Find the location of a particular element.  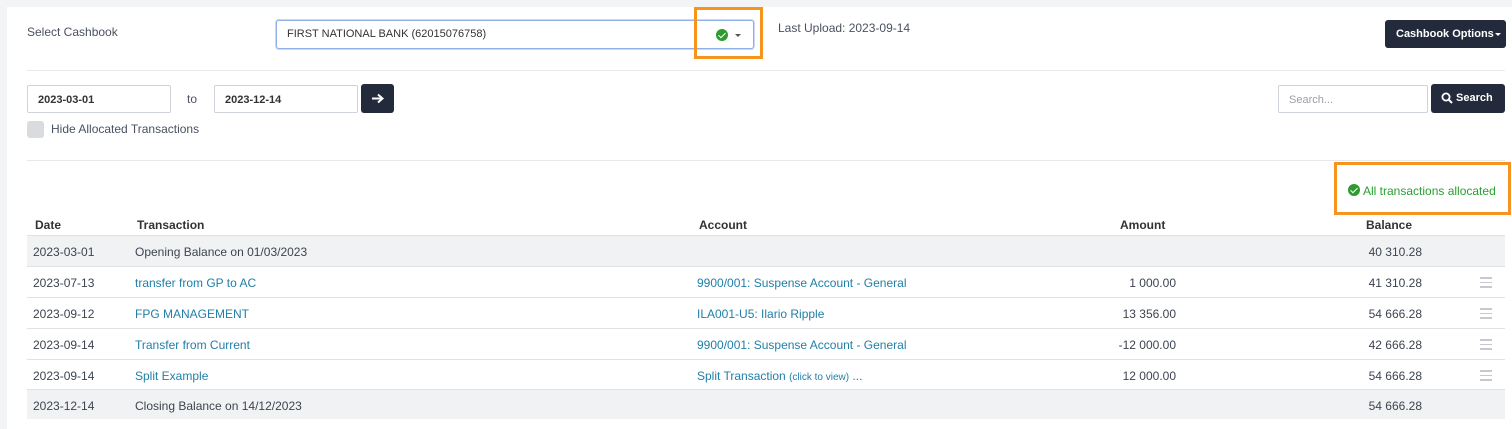

select-cashbook-label: Select Cashbook is located at coordinates (72, 32).